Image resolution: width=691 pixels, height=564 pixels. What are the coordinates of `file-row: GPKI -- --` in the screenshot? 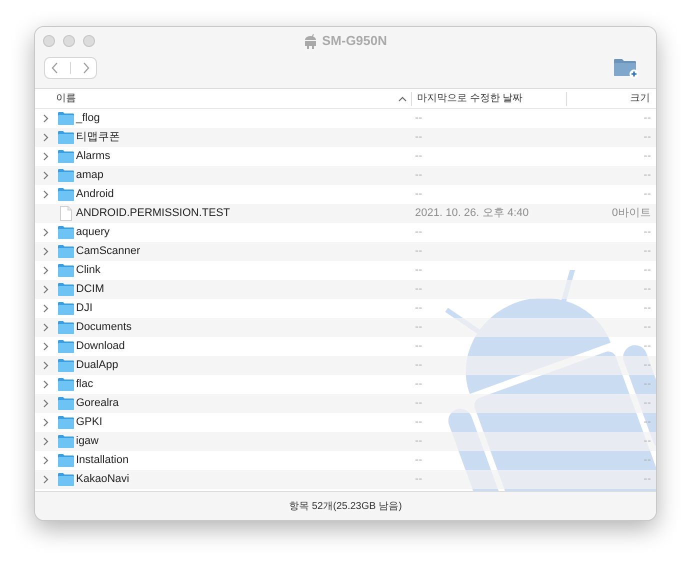 It's located at (345, 422).